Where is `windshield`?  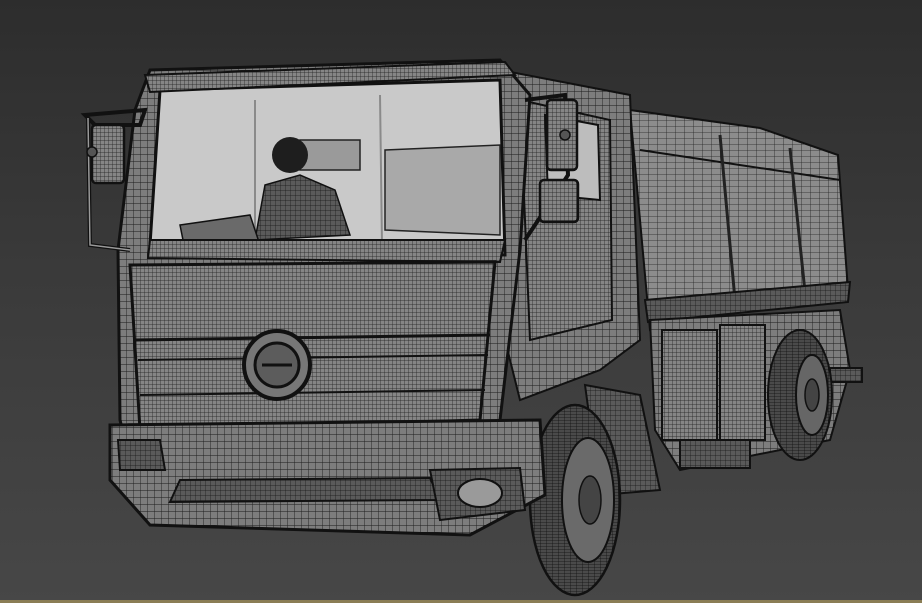
windshield is located at coordinates (326, 171).